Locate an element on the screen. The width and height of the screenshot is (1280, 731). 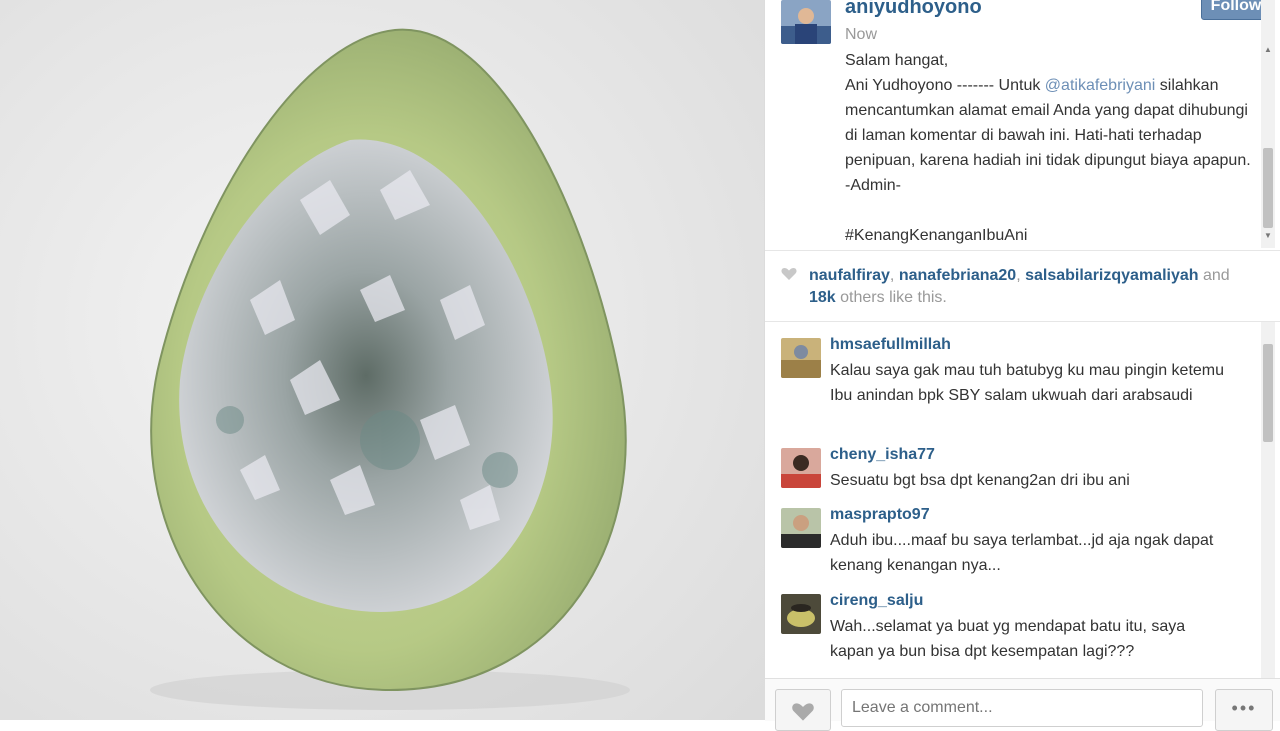
comment-input is located at coordinates (1022, 708).